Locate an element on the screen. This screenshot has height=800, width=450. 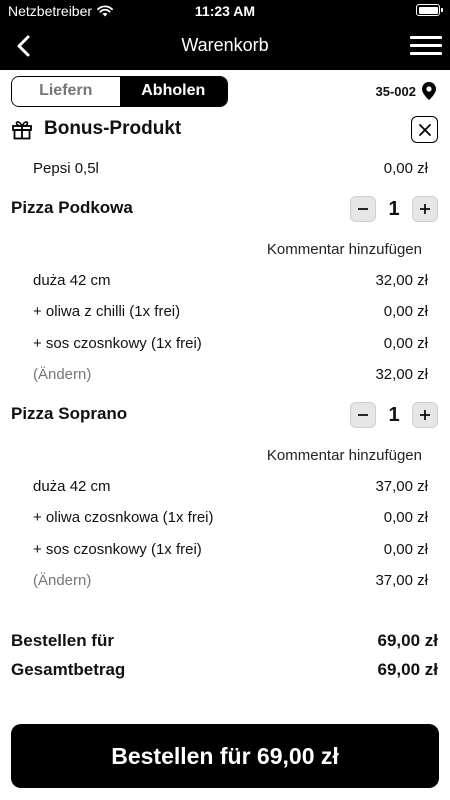
option-label: + oliwa czosnkowa (1x frei) is located at coordinates (123, 517).